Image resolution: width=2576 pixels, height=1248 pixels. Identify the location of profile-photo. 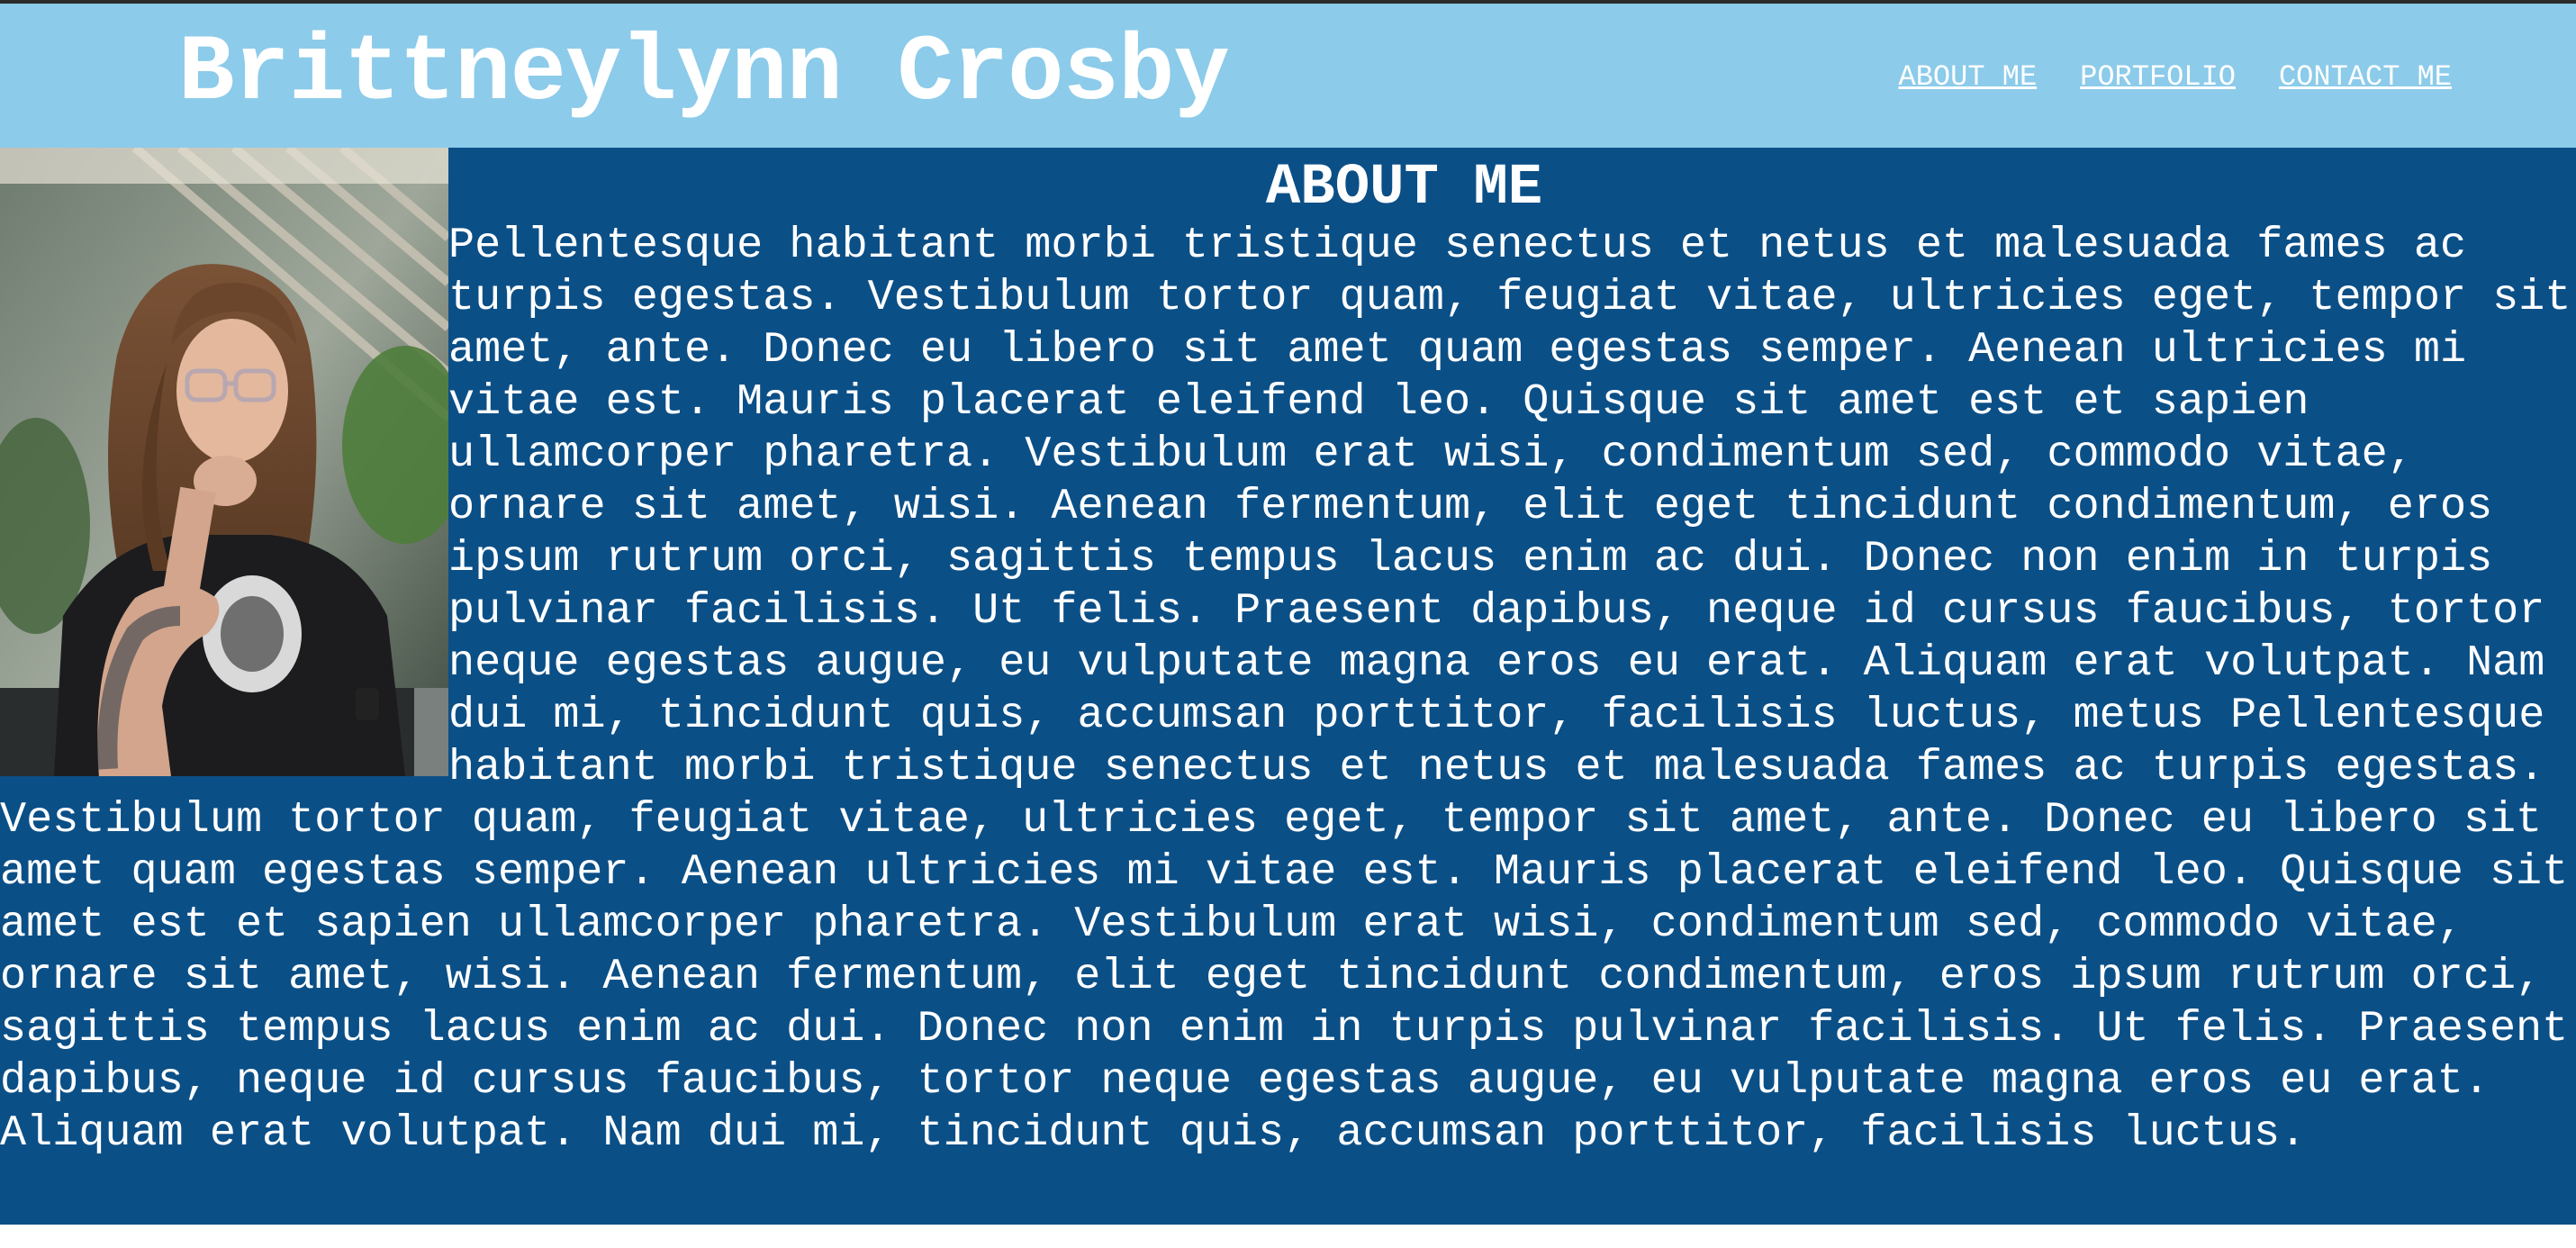
(224, 462).